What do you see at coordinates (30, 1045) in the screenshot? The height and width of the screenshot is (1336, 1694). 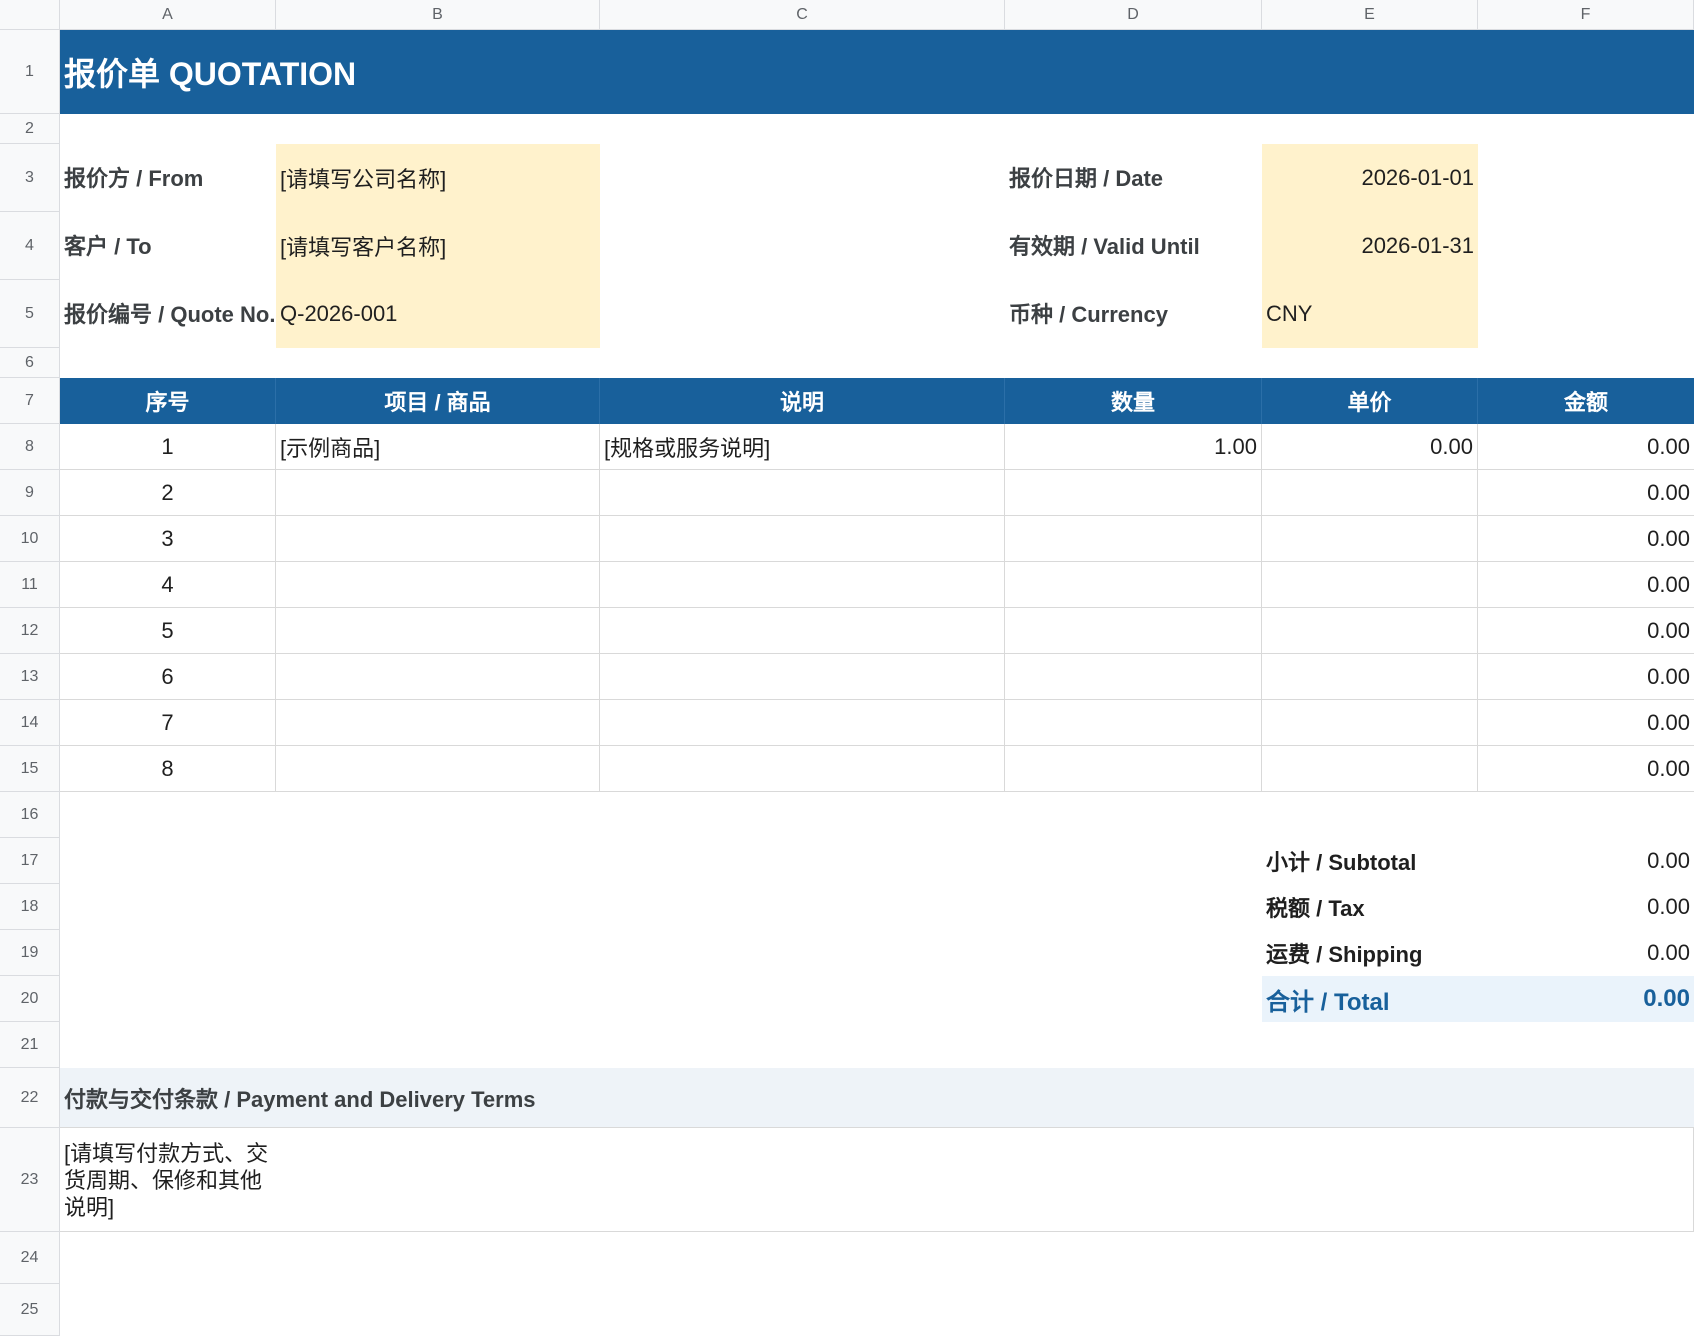 I see `row-header: 21` at bounding box center [30, 1045].